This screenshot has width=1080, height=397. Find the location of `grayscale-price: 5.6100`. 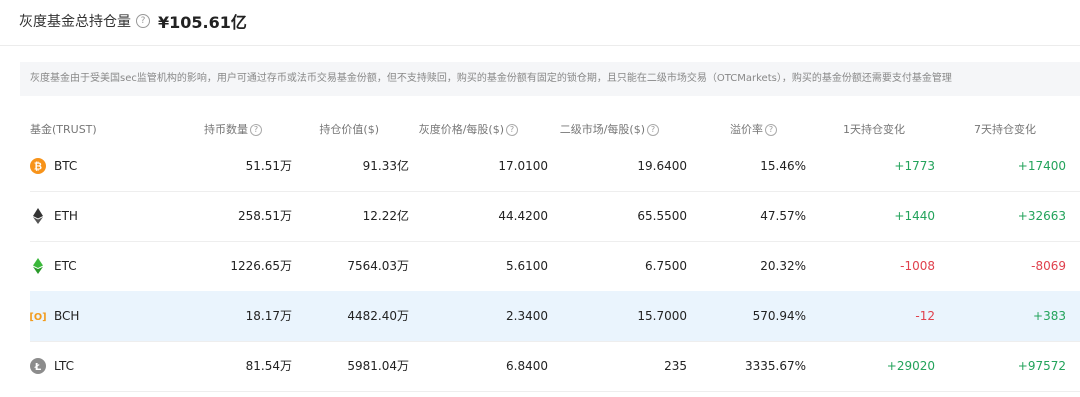

grayscale-price: 5.6100 is located at coordinates (527, 266).